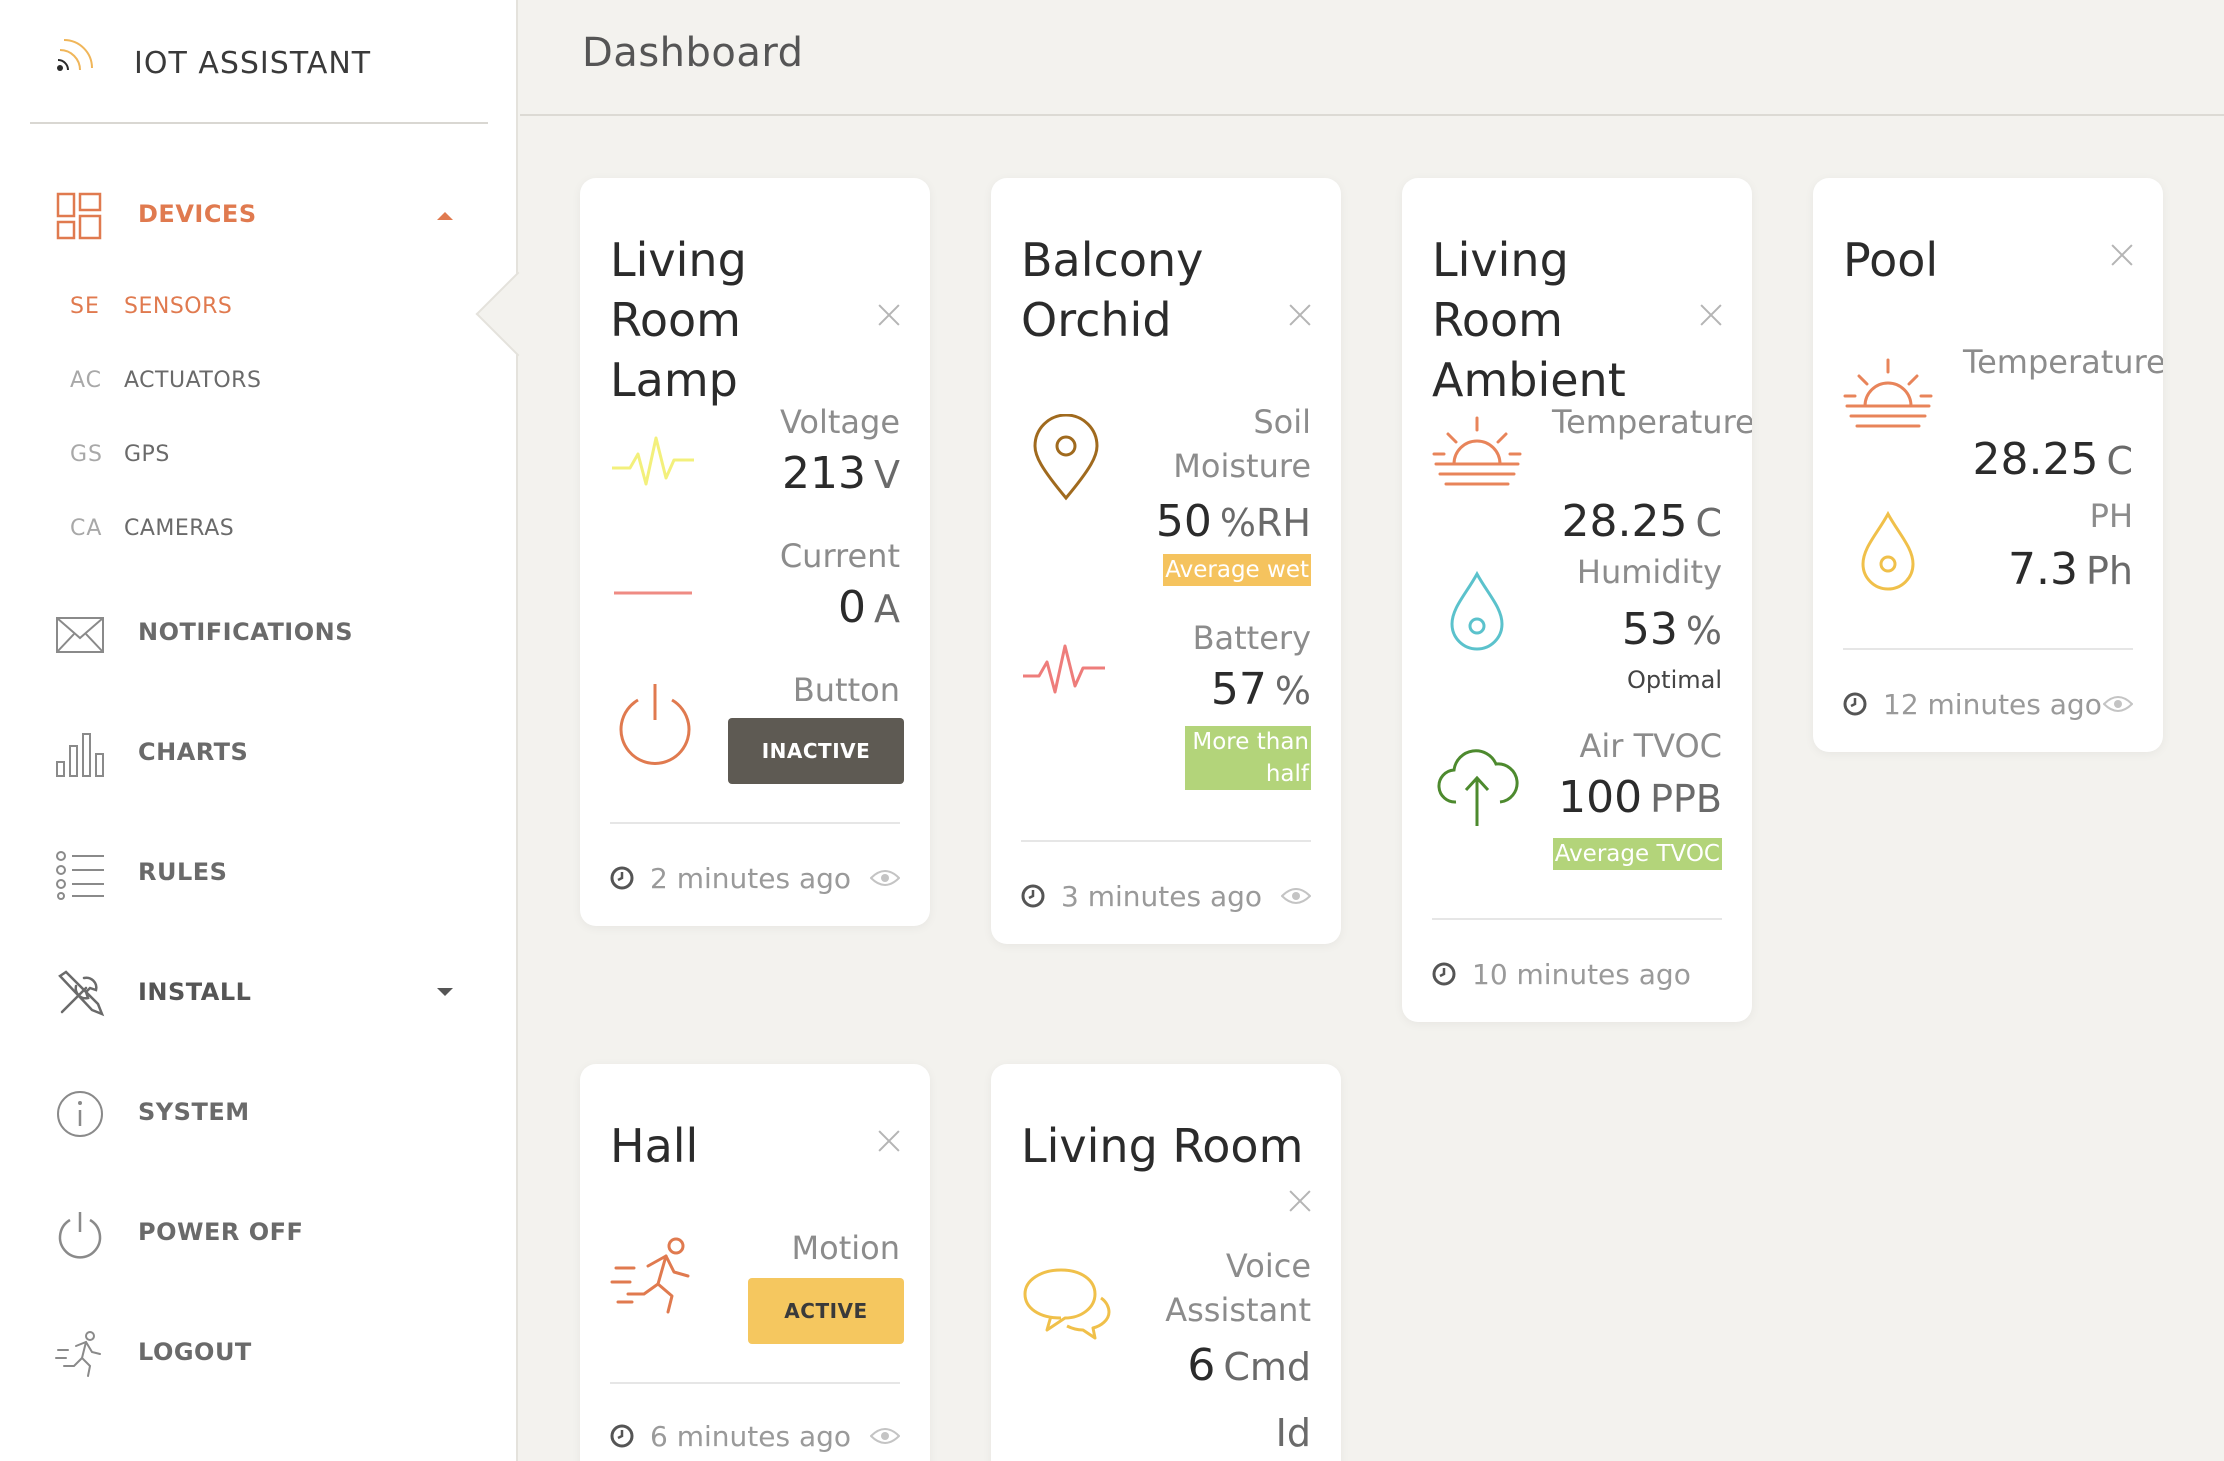 This screenshot has height=1461, width=2224. Describe the element at coordinates (1891, 260) in the screenshot. I see `card-title: Pool` at that location.